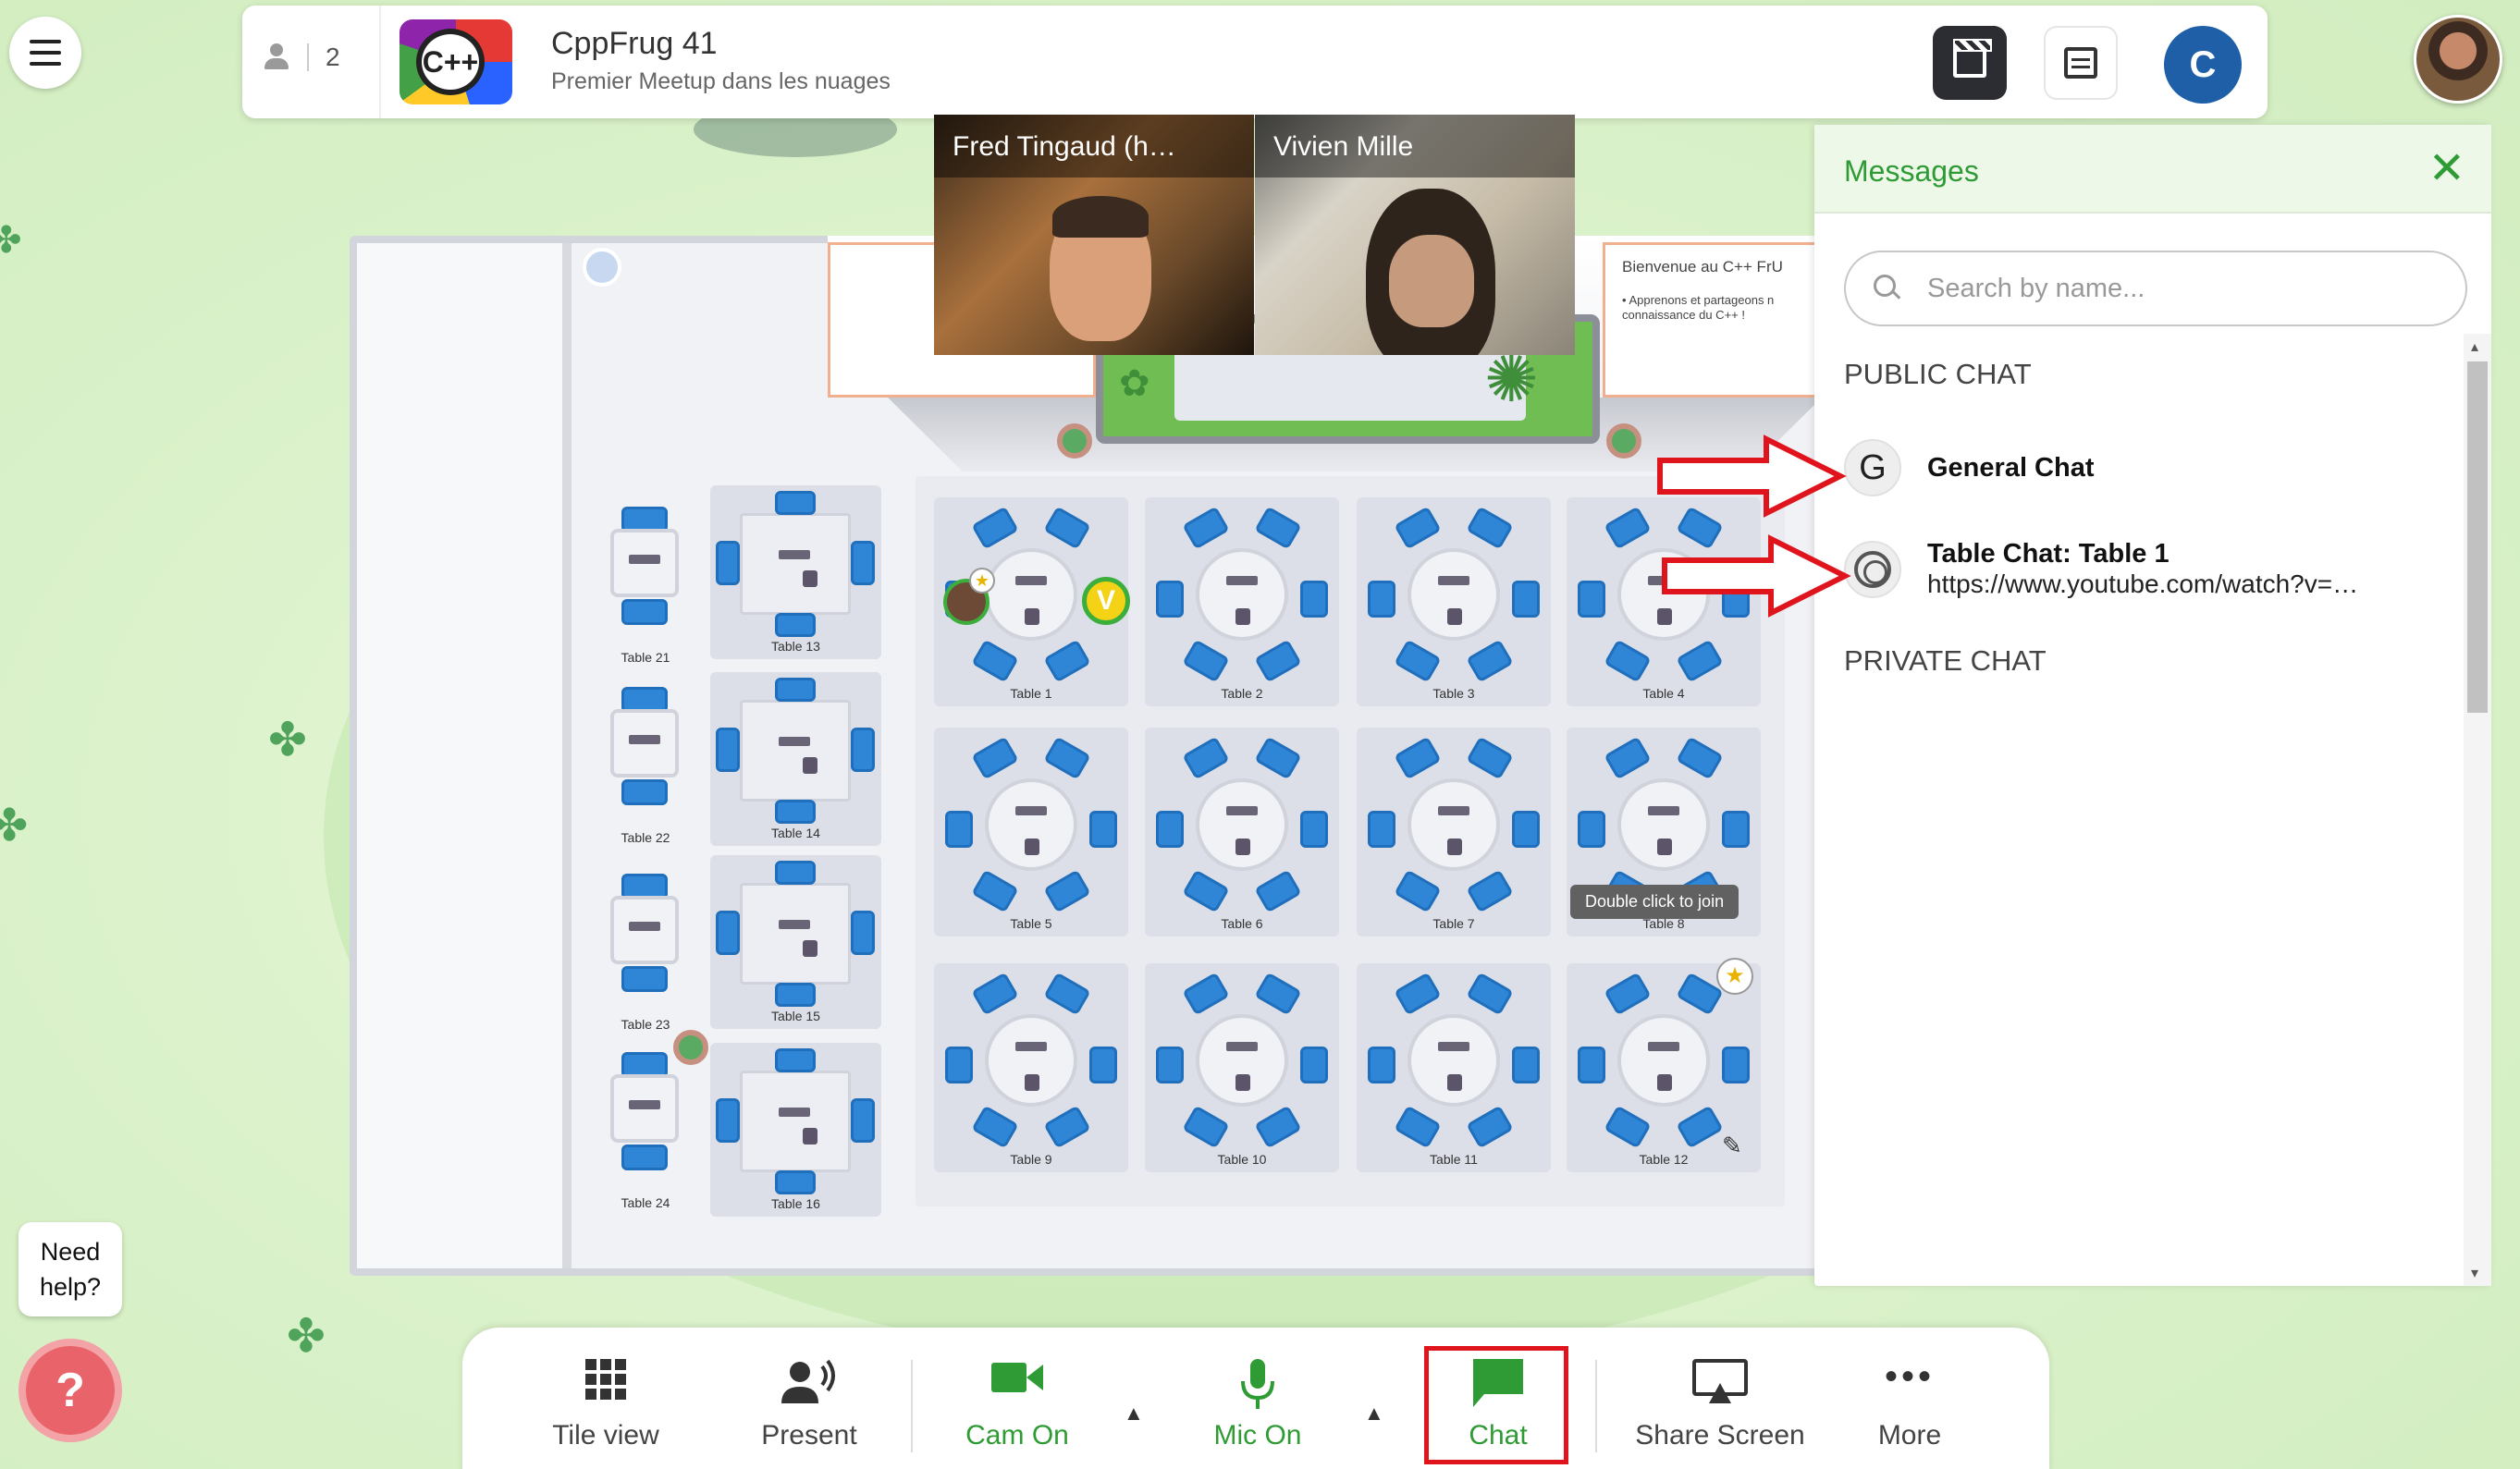 This screenshot has width=2520, height=1469. What do you see at coordinates (721, 81) in the screenshot?
I see `event-subtitle: Premier Meetup dans les nuages` at bounding box center [721, 81].